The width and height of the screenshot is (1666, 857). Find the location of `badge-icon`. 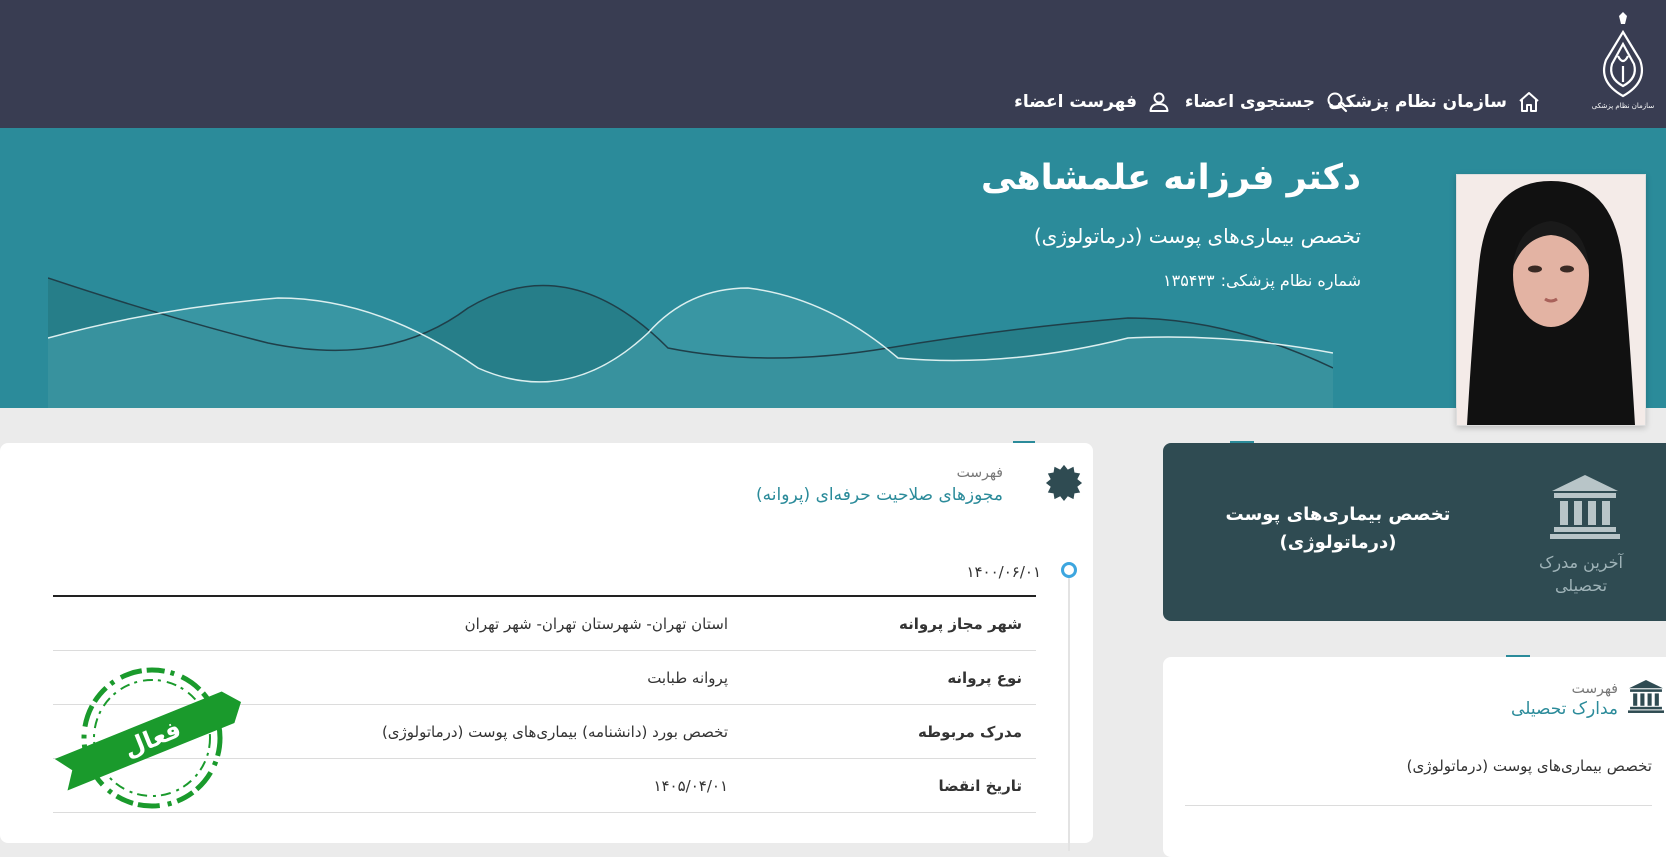

badge-icon is located at coordinates (1064, 482).